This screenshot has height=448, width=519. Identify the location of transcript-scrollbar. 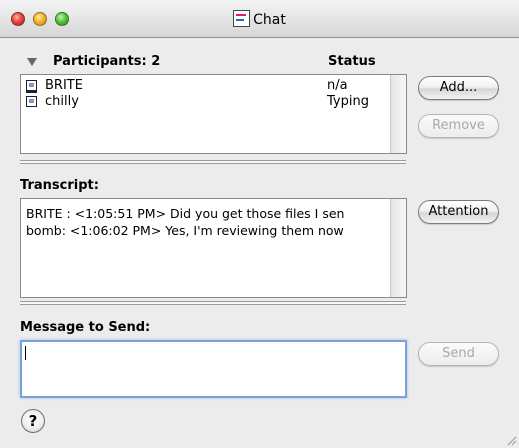
(398, 248).